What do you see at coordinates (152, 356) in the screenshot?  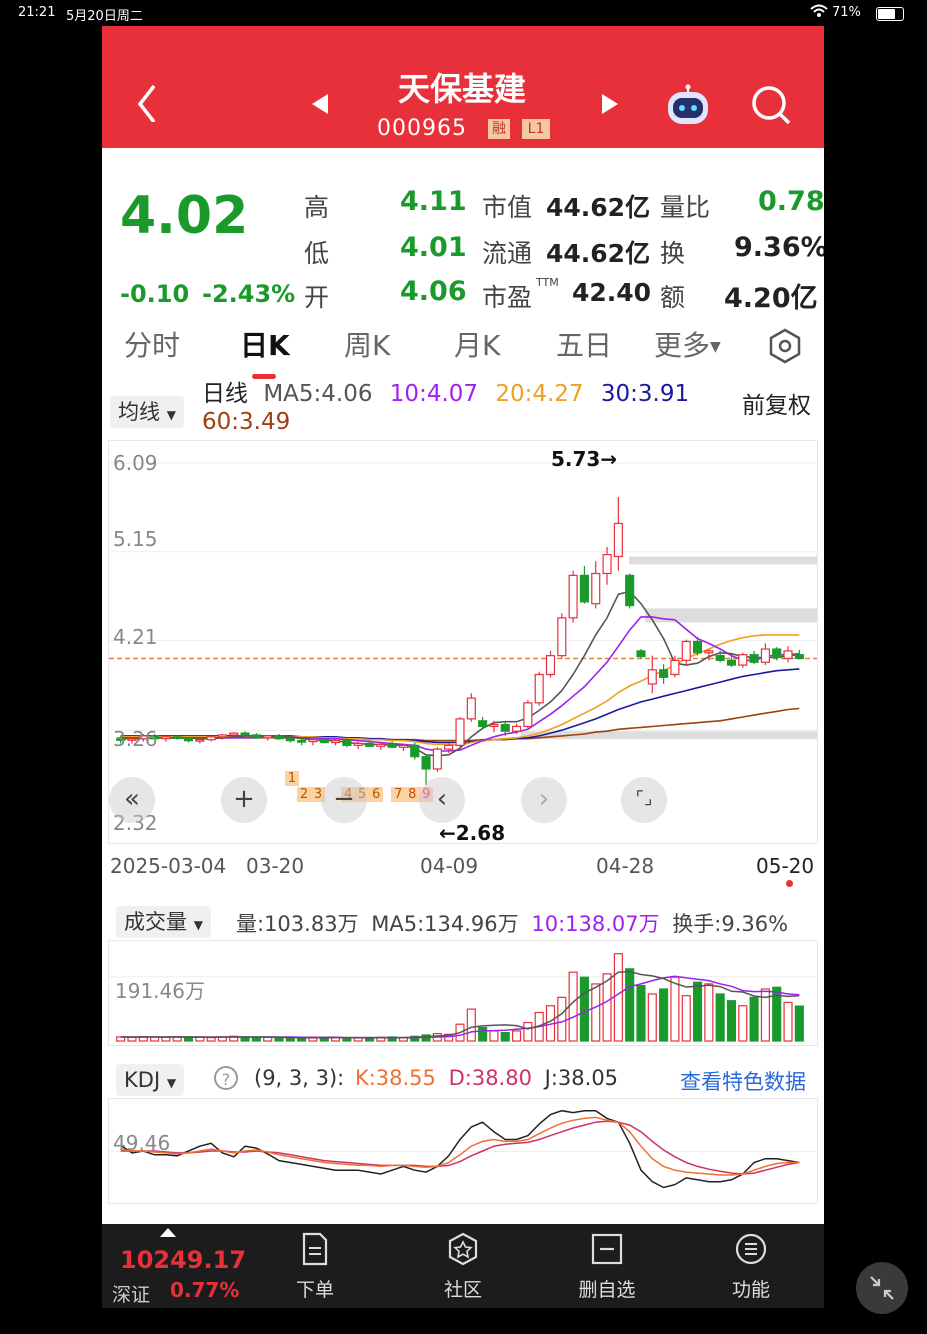 I see `tab-intraday: 分时` at bounding box center [152, 356].